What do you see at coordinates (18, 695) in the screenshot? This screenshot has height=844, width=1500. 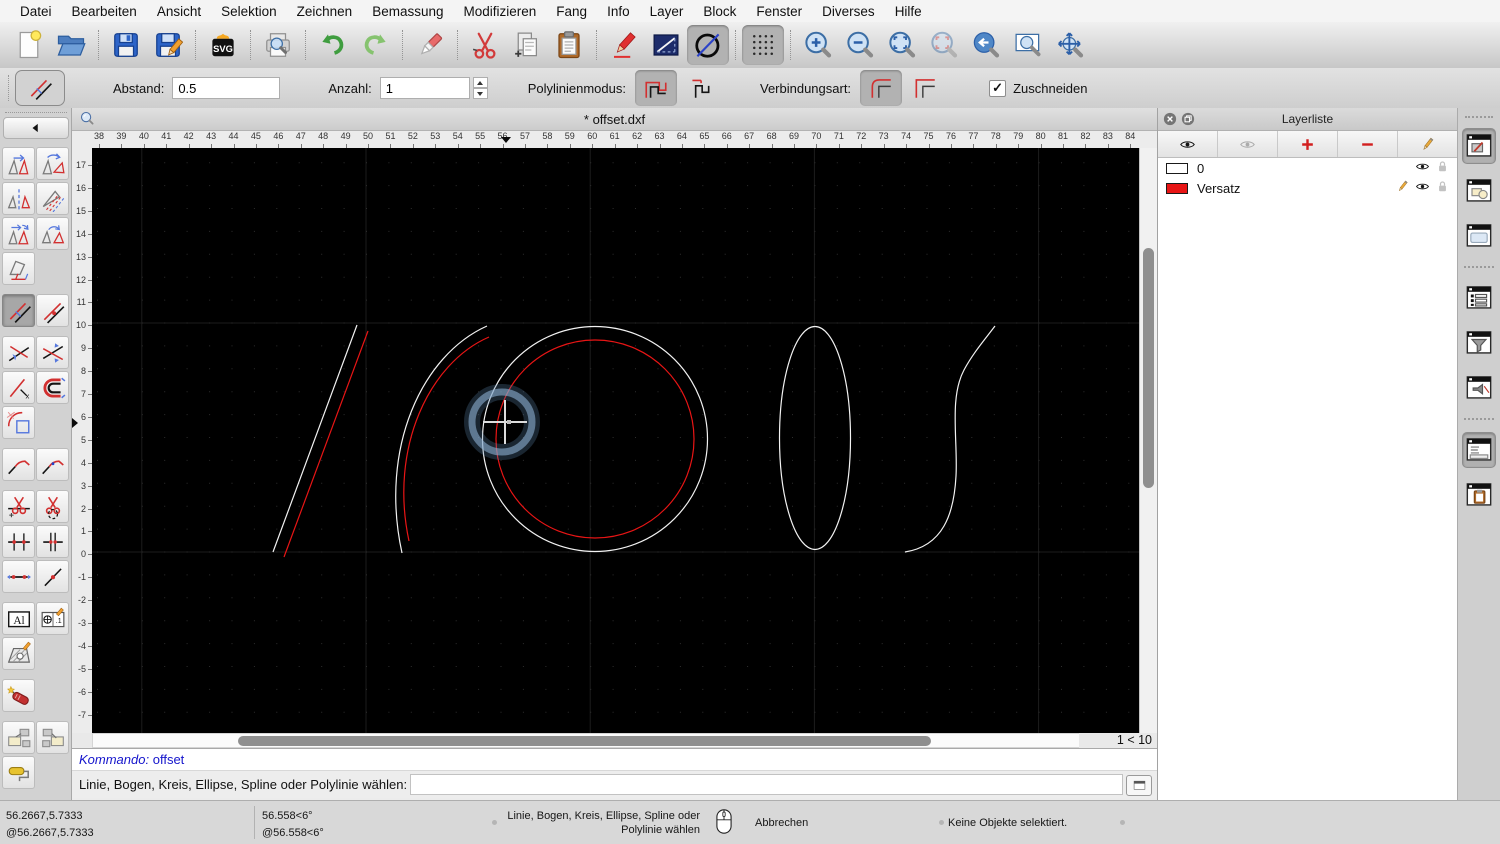 I see `explode-tool-button` at bounding box center [18, 695].